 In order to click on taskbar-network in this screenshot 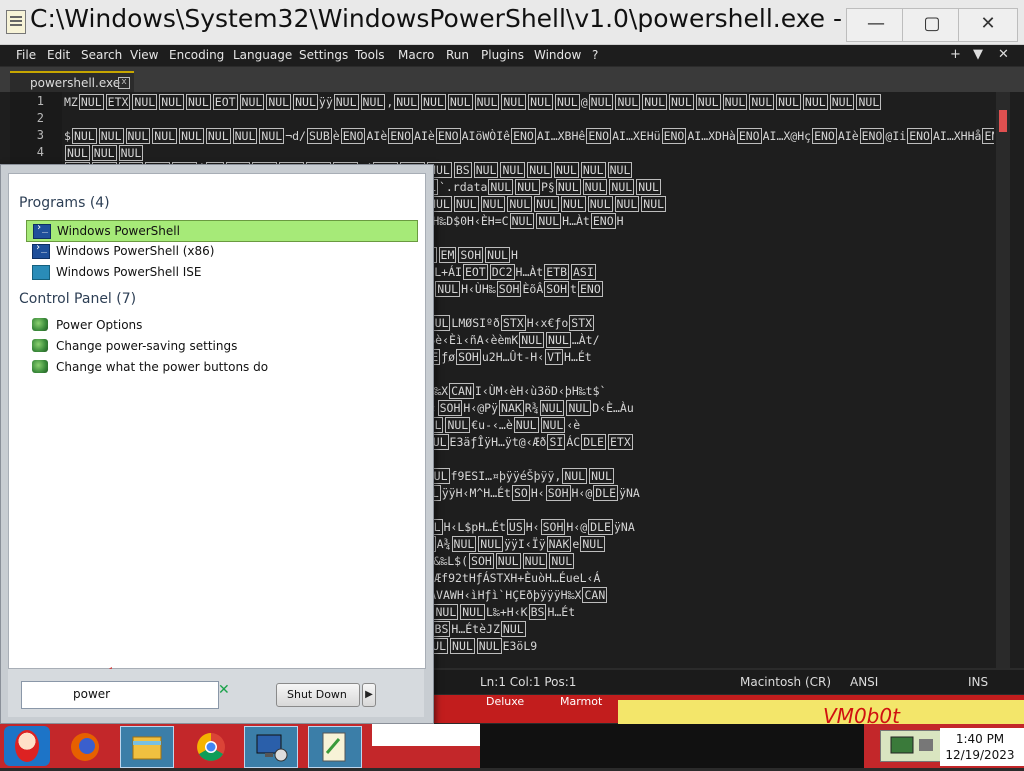, I will do `click(271, 747)`.